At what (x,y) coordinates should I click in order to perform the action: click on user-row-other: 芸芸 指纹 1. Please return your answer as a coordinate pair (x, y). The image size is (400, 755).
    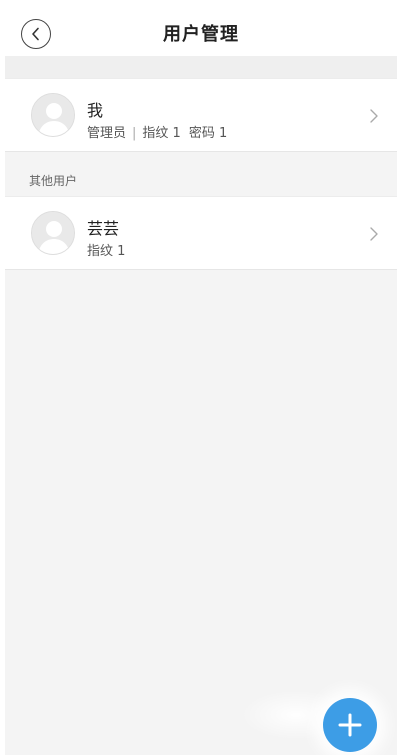
    Looking at the image, I should click on (201, 233).